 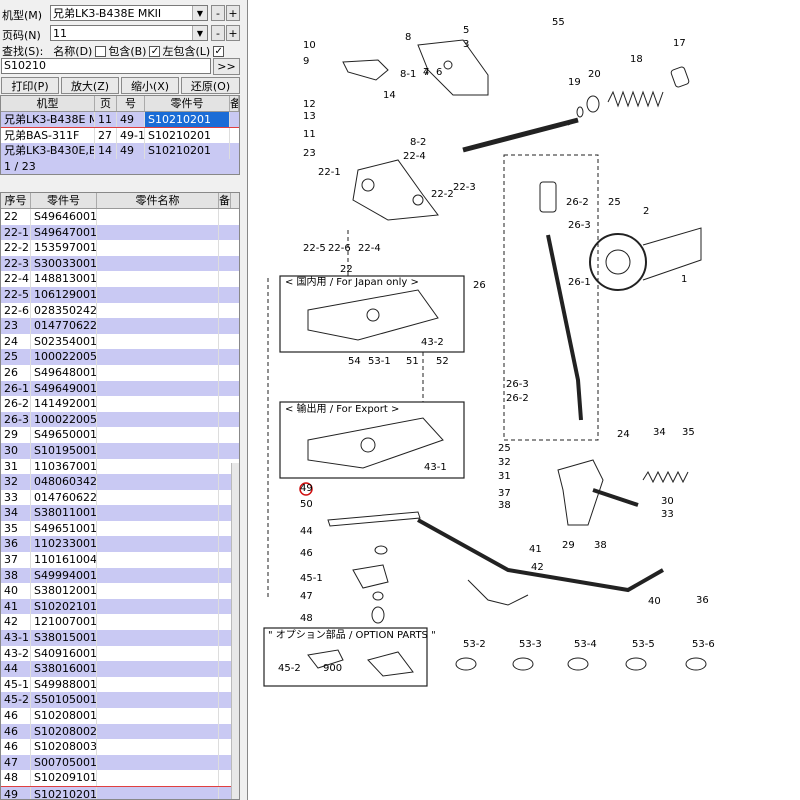 I want to click on callout-c53-1: 53-1, so click(x=379, y=361).